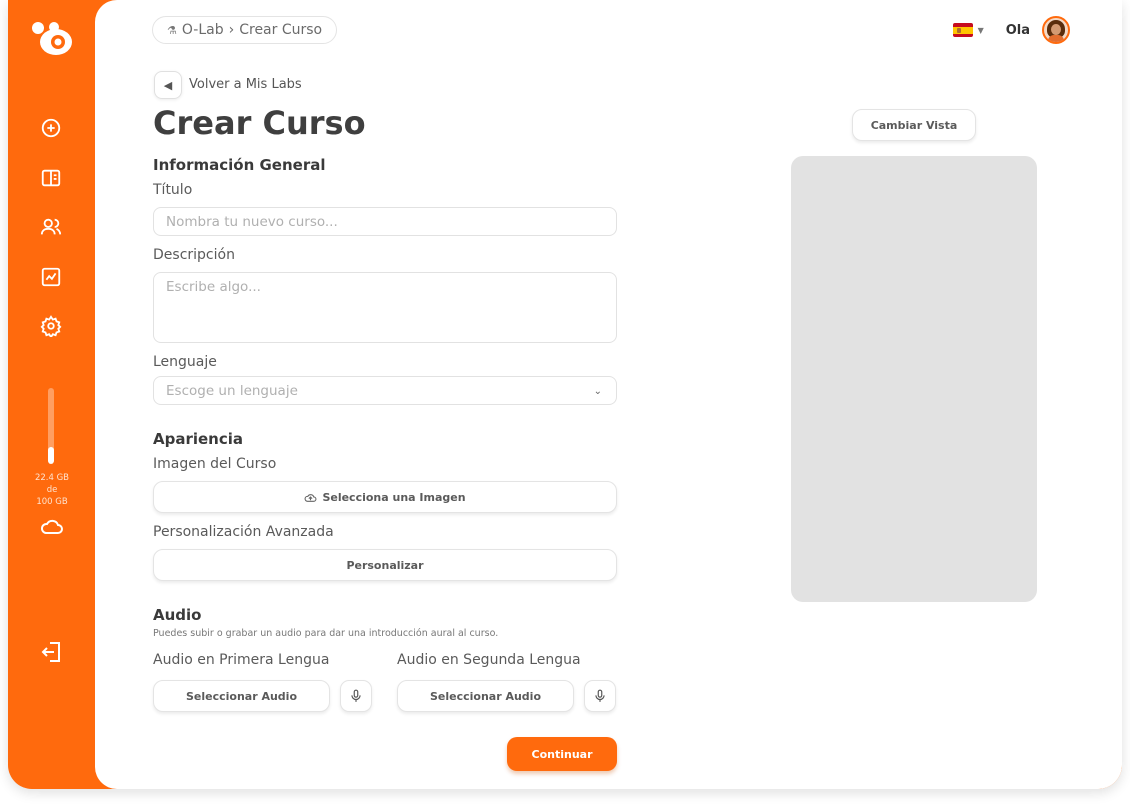  I want to click on breadcrumb: ⚗ O-Lab › Crear Curso, so click(245, 30).